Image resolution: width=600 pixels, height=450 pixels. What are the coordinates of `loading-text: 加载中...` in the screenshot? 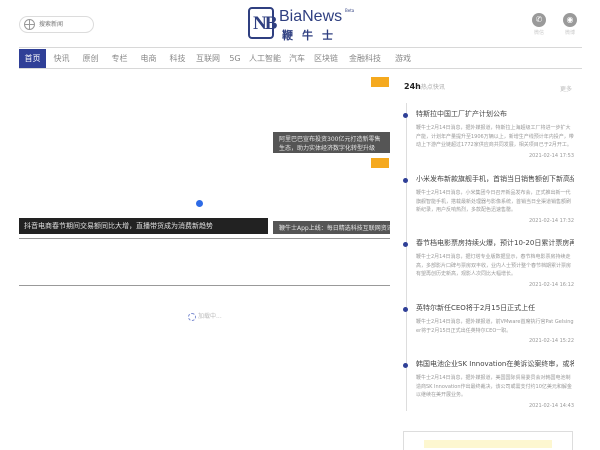 It's located at (210, 316).